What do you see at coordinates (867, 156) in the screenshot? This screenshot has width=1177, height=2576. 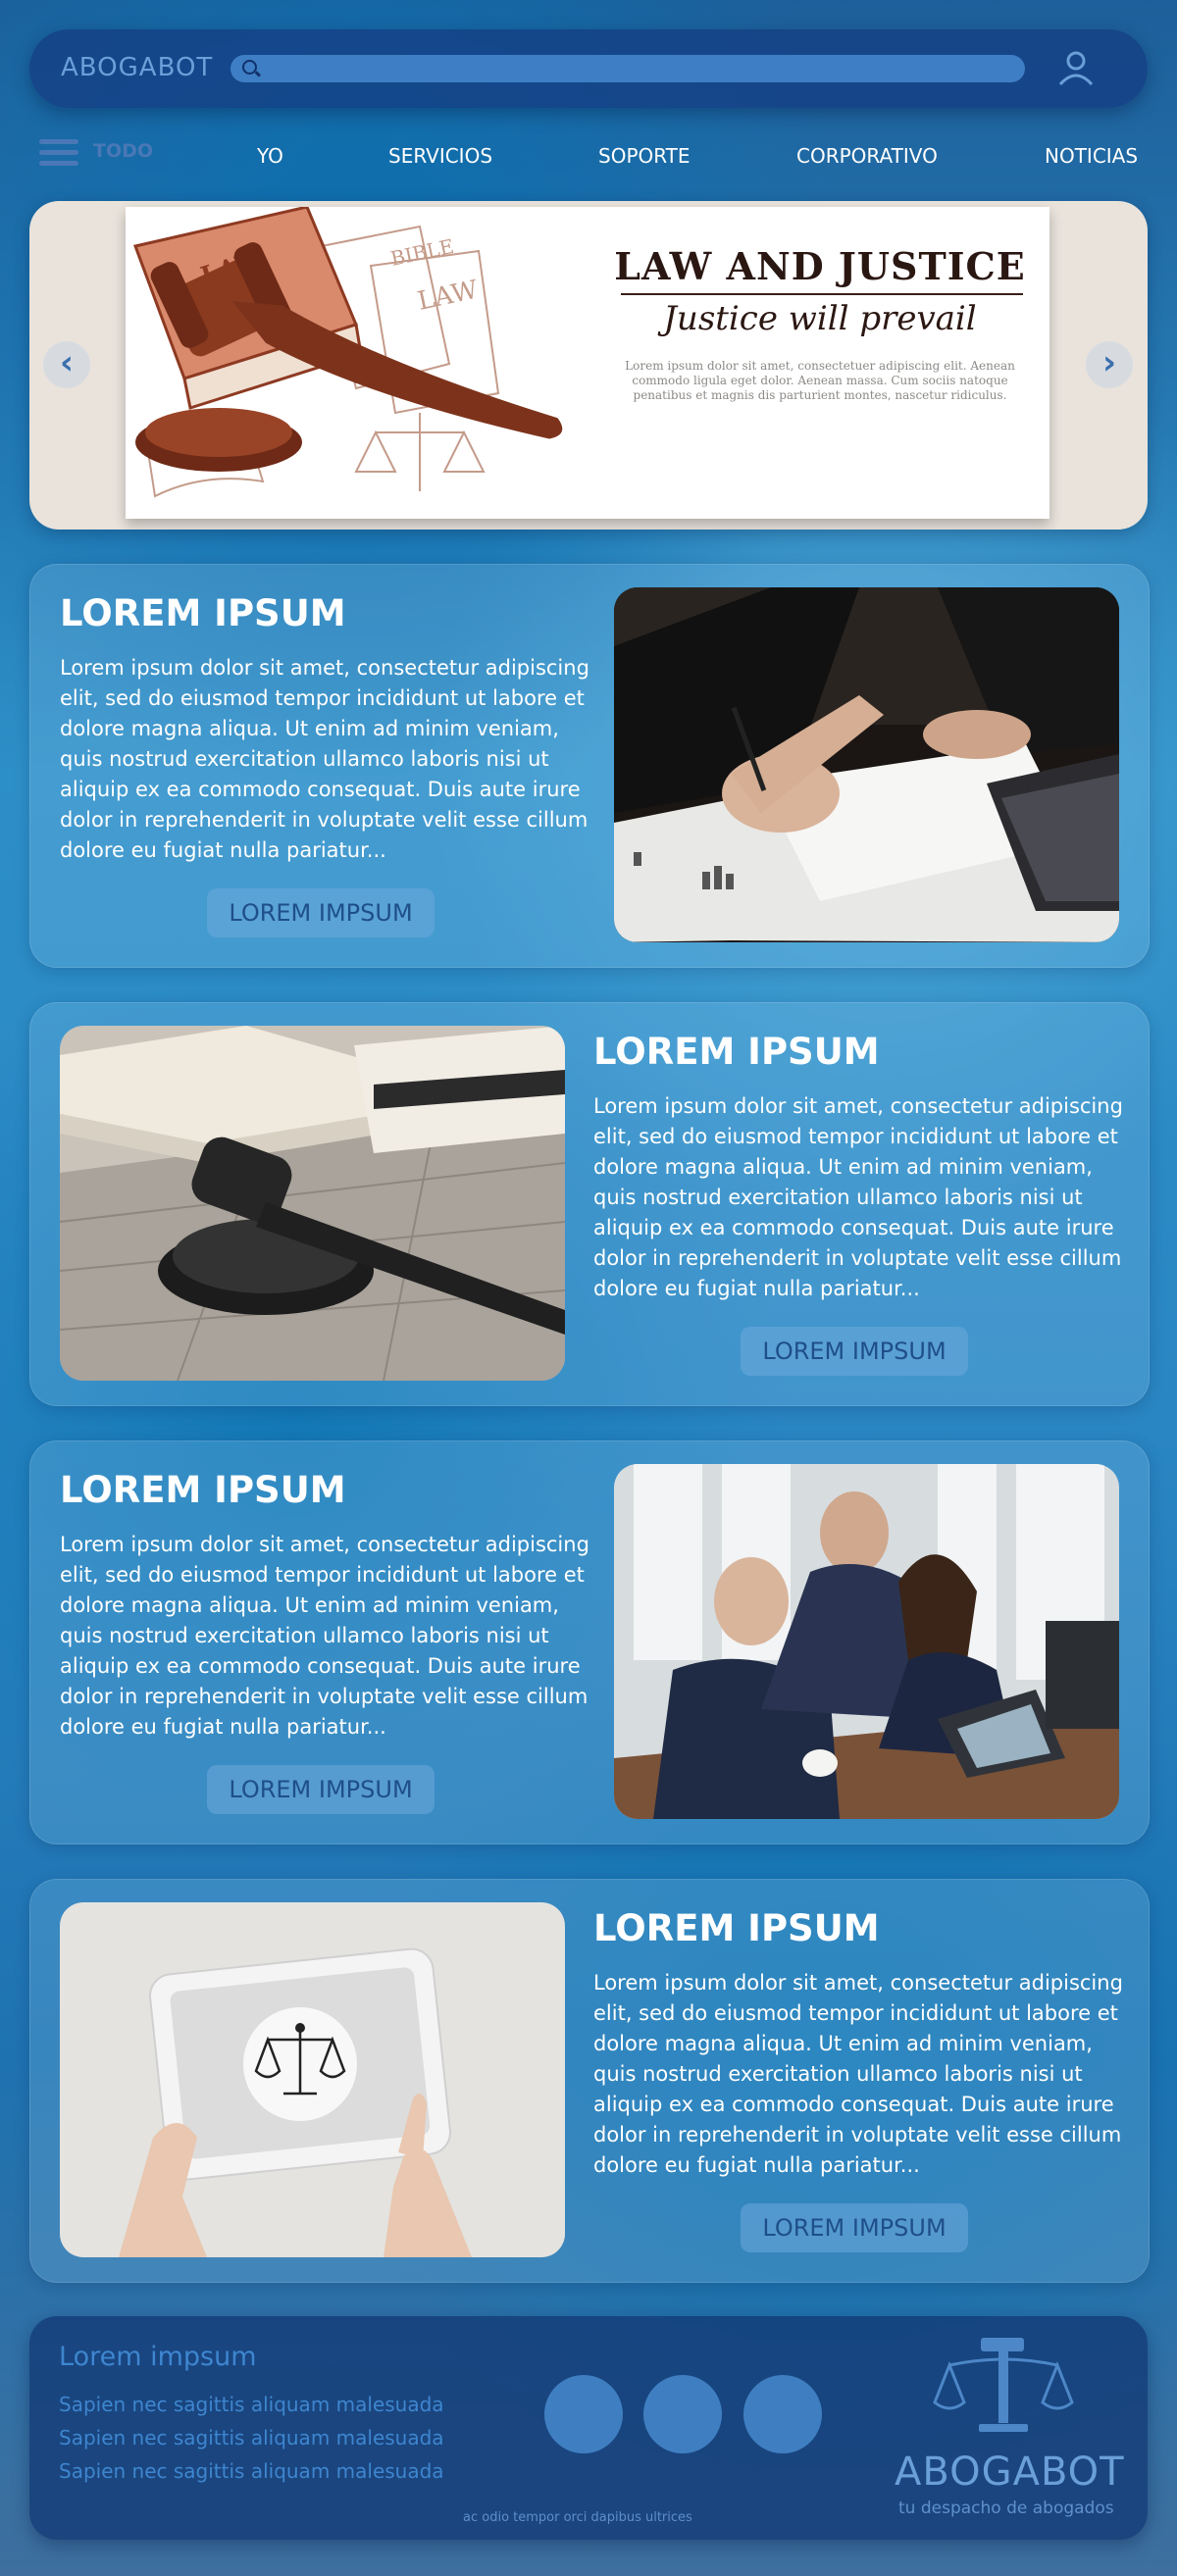 I see `nav-item-corporativo: CORPORATIVO` at bounding box center [867, 156].